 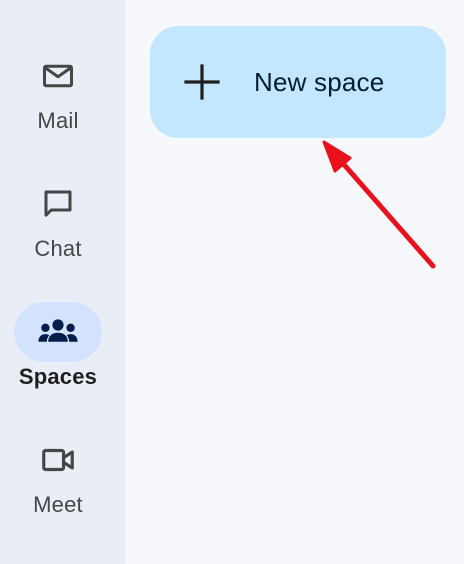 What do you see at coordinates (319, 81) in the screenshot?
I see `new-space-label: New space` at bounding box center [319, 81].